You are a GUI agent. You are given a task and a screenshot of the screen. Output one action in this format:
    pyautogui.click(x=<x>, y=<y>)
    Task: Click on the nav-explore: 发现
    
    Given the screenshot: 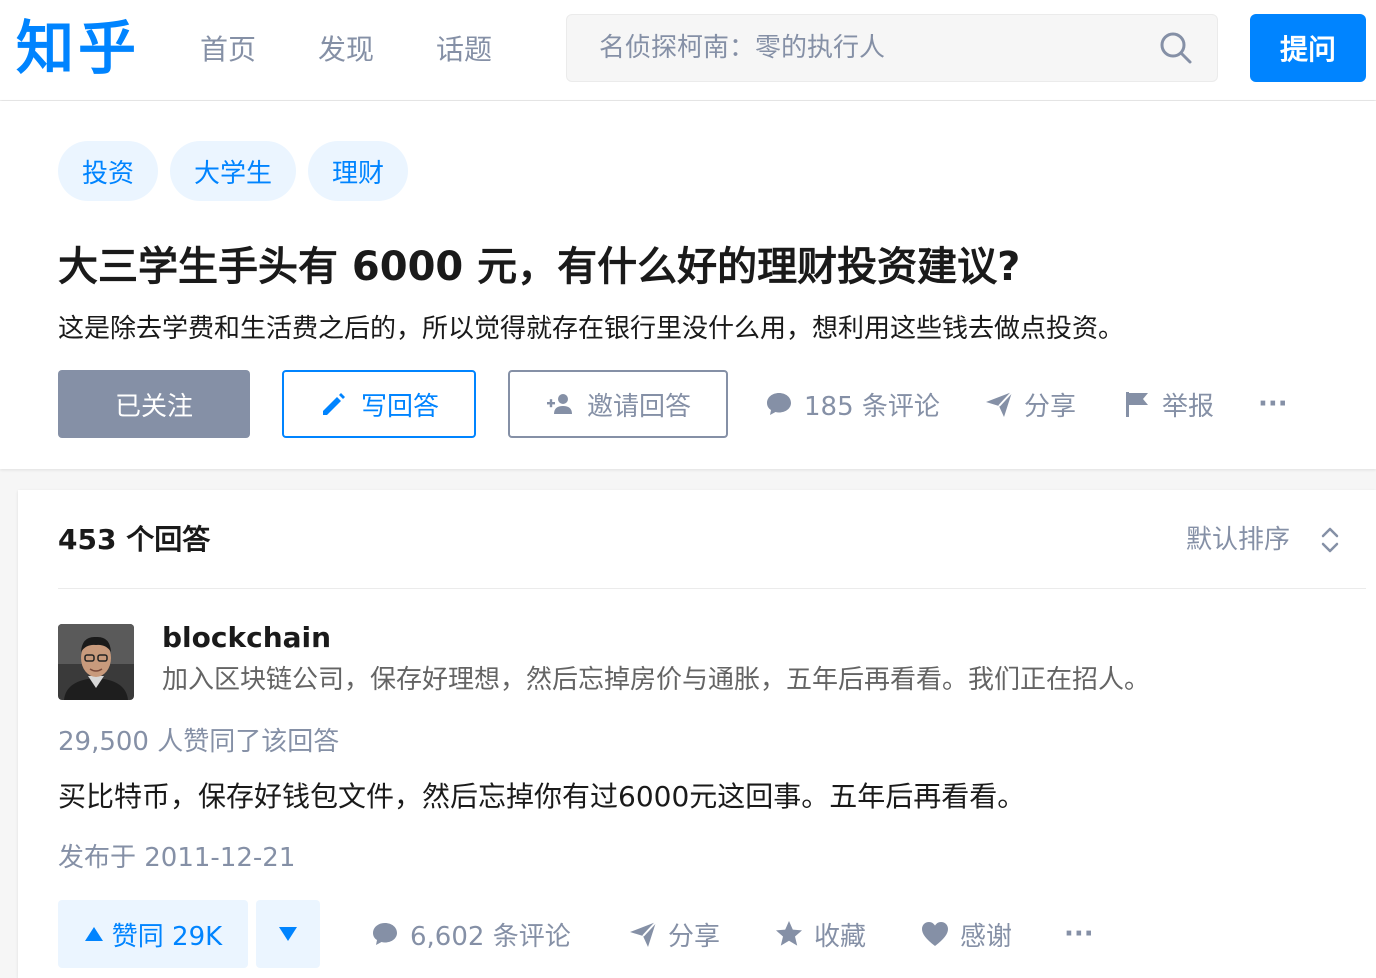 What is the action you would take?
    pyautogui.click(x=346, y=50)
    